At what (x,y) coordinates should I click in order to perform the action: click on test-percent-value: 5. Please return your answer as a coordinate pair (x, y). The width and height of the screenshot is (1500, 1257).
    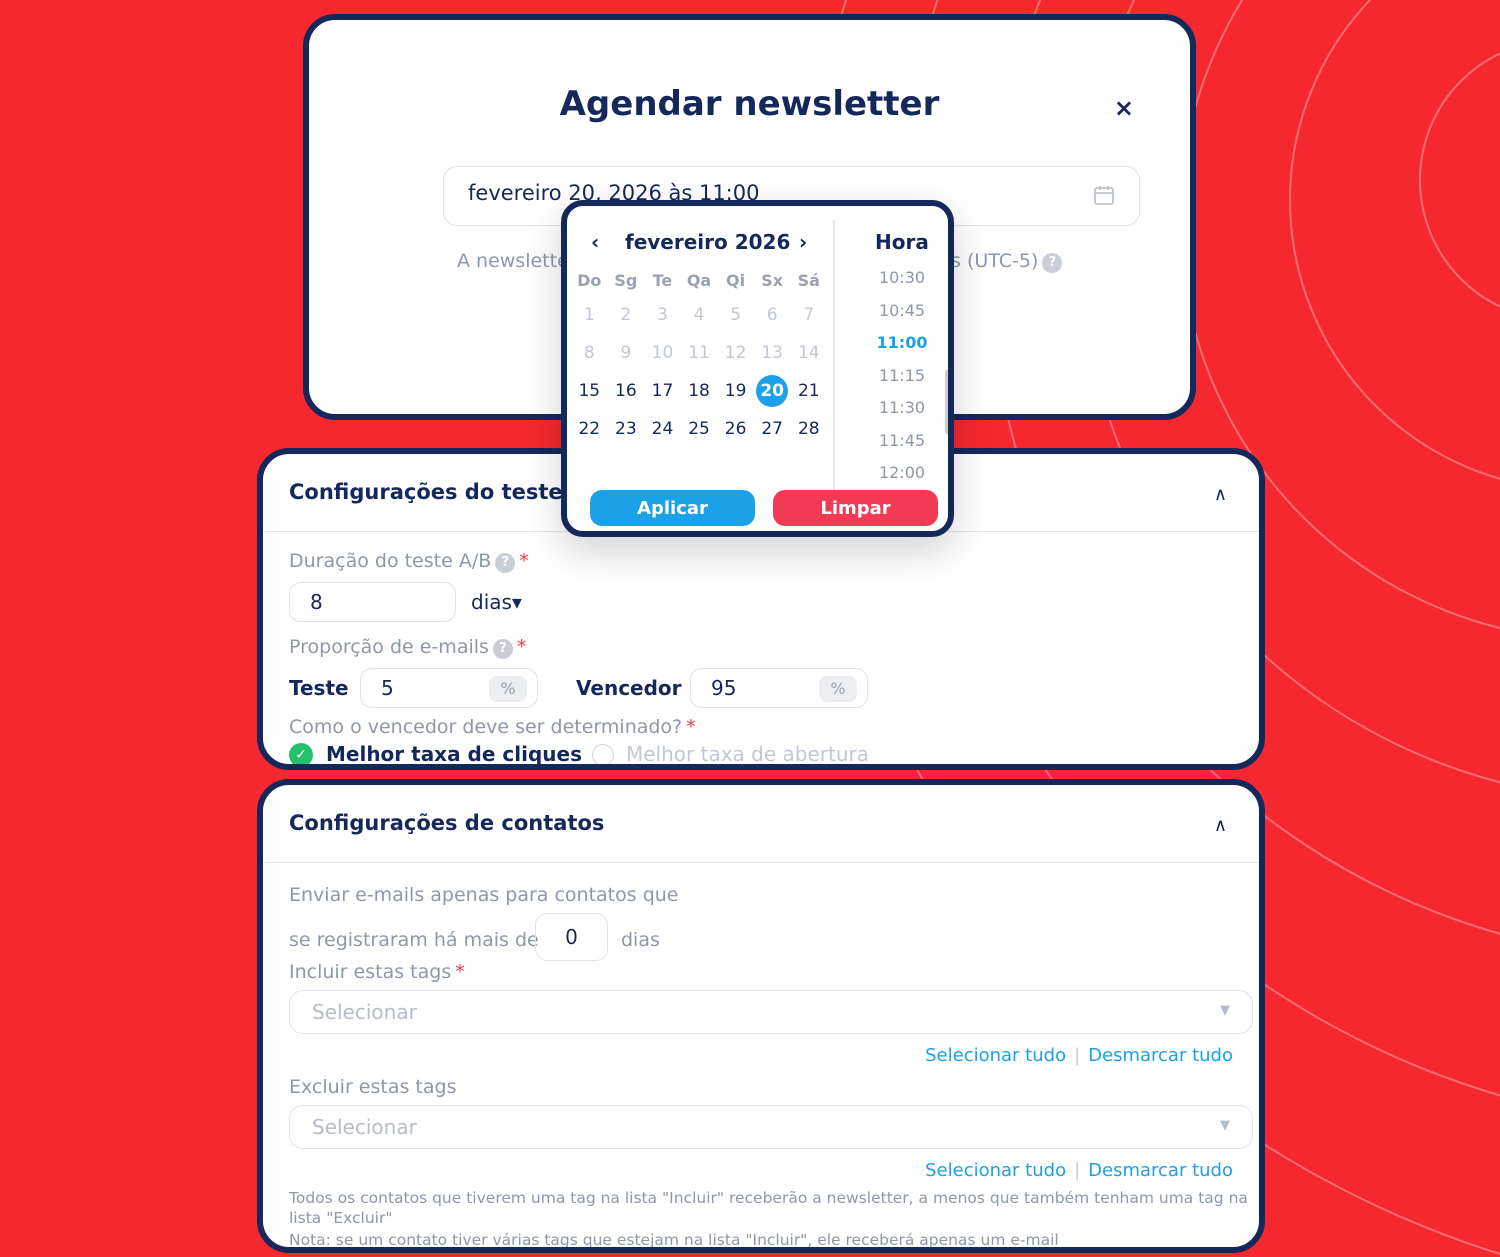
    Looking at the image, I should click on (387, 688).